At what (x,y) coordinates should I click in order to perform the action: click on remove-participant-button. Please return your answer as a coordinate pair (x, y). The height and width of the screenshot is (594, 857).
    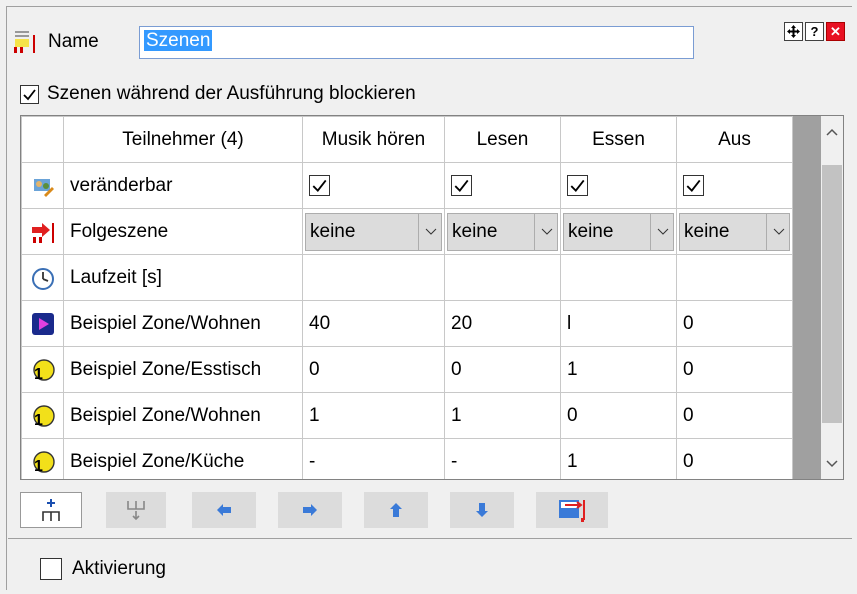
    Looking at the image, I should click on (136, 510).